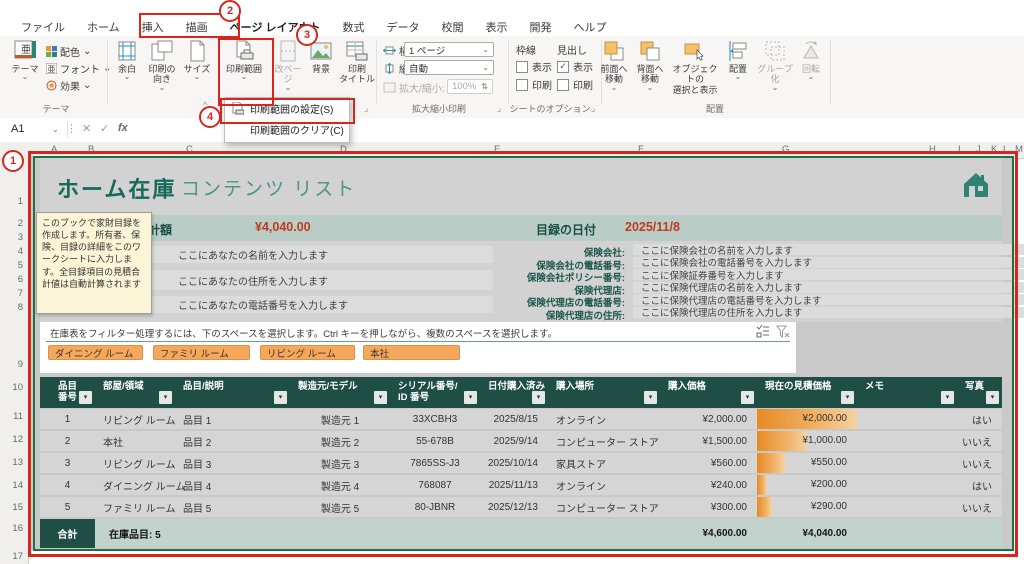 Image resolution: width=1024 pixels, height=564 pixels. I want to click on row-header-3: 3, so click(20, 237).